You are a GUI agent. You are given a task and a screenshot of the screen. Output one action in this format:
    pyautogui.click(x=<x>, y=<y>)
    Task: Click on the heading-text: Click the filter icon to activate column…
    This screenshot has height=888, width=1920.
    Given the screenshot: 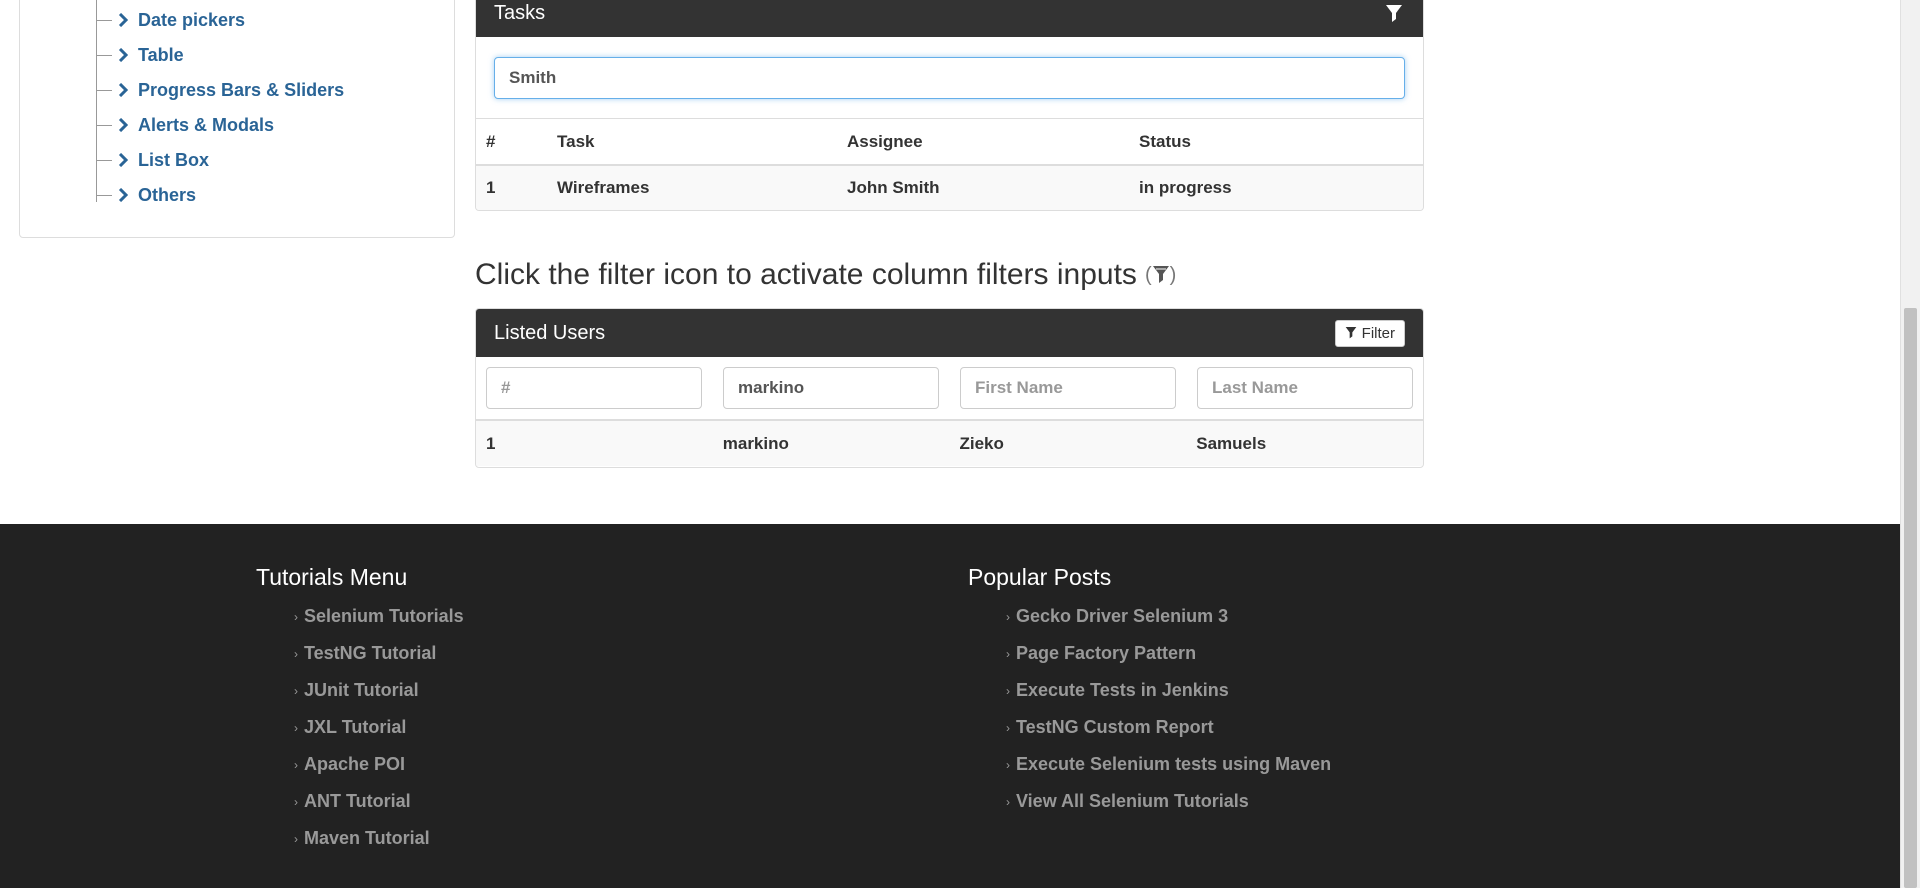 What is the action you would take?
    pyautogui.click(x=806, y=274)
    